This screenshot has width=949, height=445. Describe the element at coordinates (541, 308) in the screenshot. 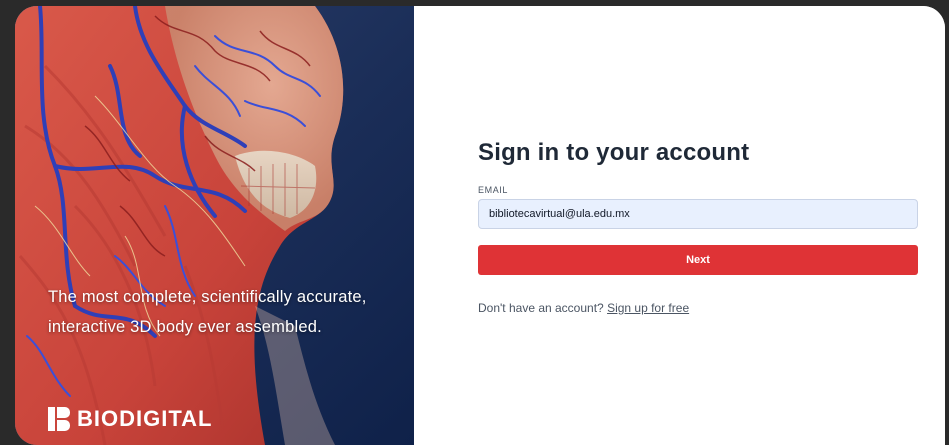

I see `no-account-text: Don't have an account?` at that location.